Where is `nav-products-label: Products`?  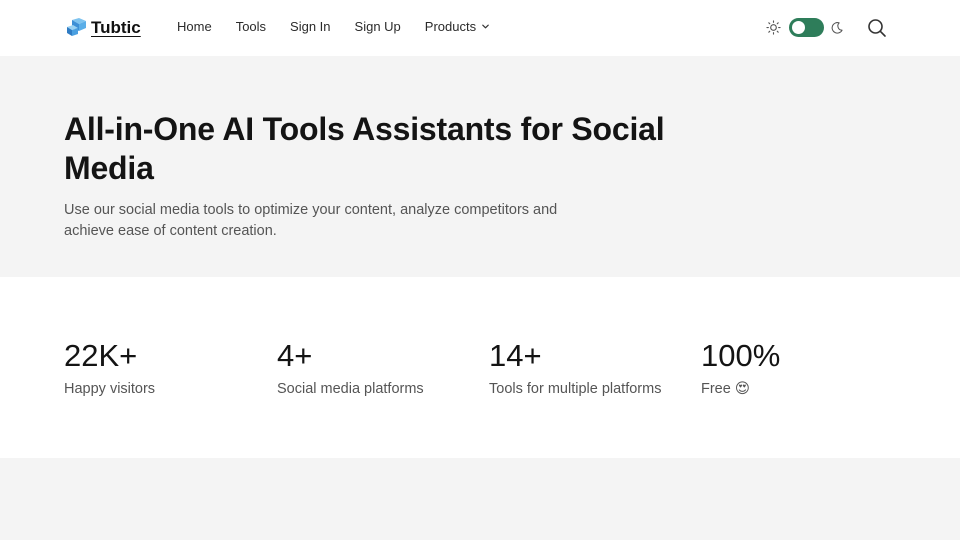
nav-products-label: Products is located at coordinates (450, 26).